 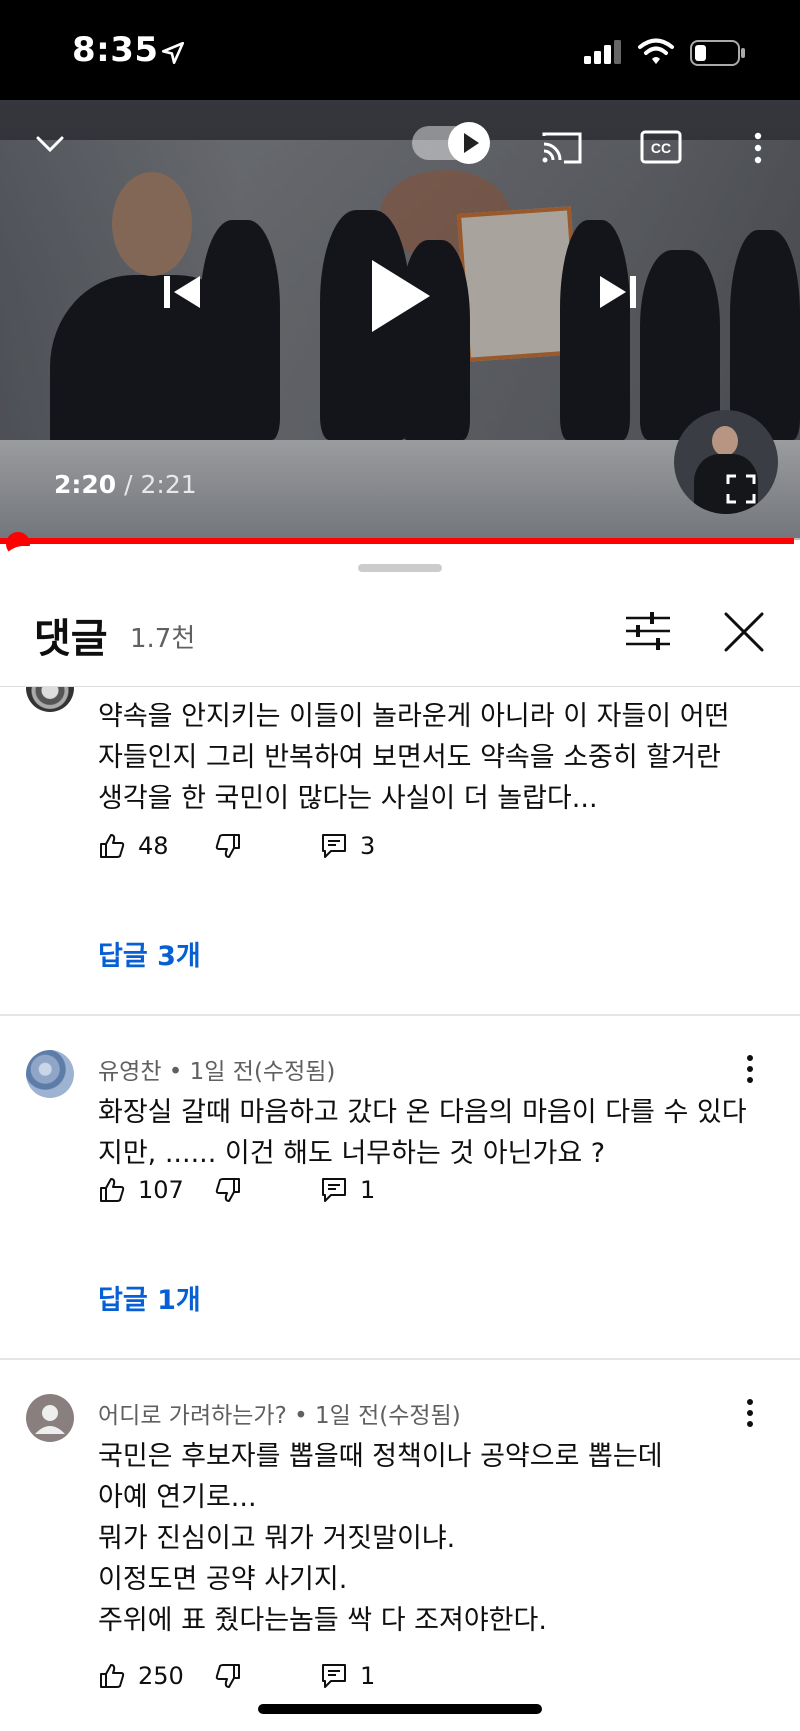 I want to click on like-button: 107, so click(x=141, y=1190).